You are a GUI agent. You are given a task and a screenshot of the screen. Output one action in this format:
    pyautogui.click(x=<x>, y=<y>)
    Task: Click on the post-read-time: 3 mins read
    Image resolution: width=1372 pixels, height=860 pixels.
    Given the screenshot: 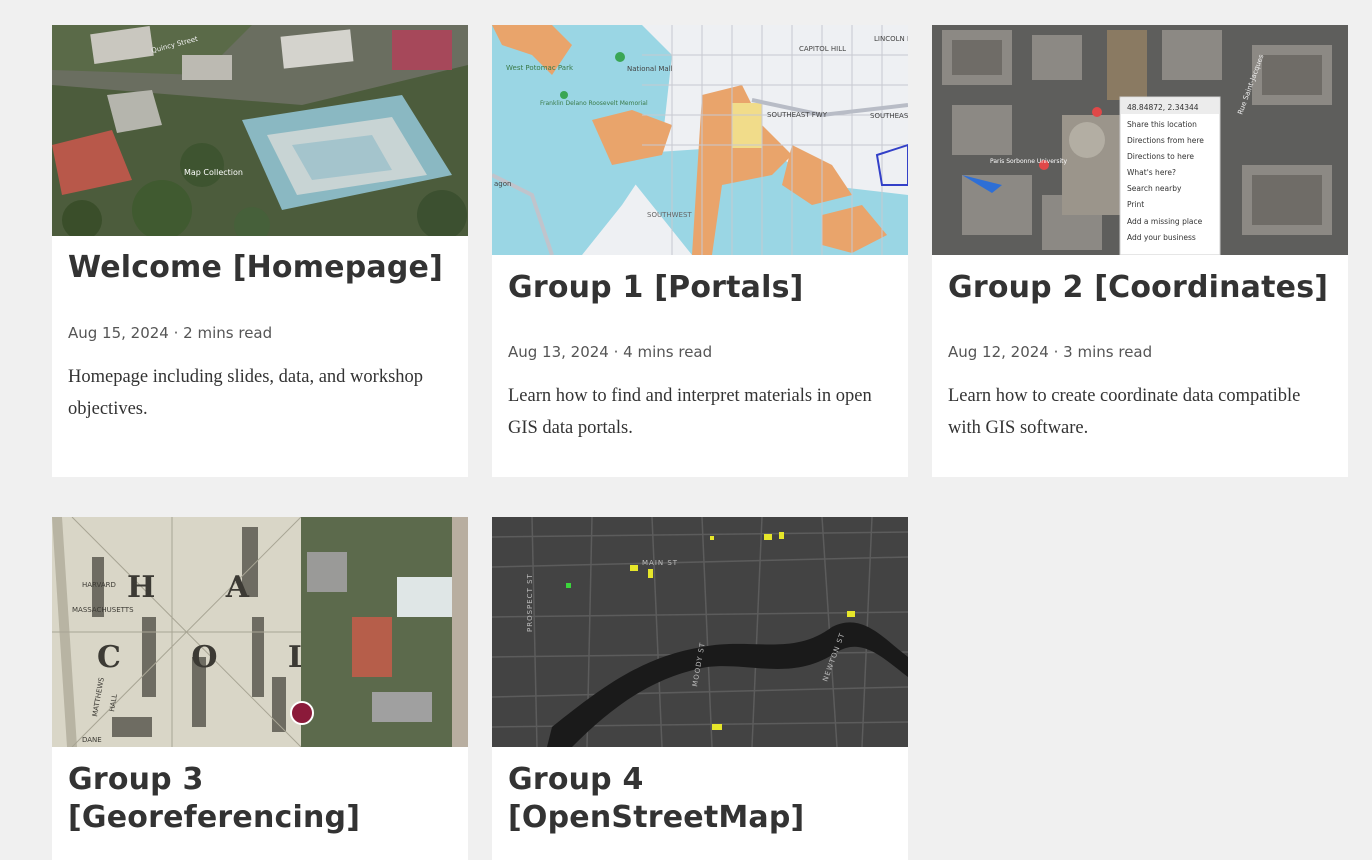 What is the action you would take?
    pyautogui.click(x=1108, y=352)
    